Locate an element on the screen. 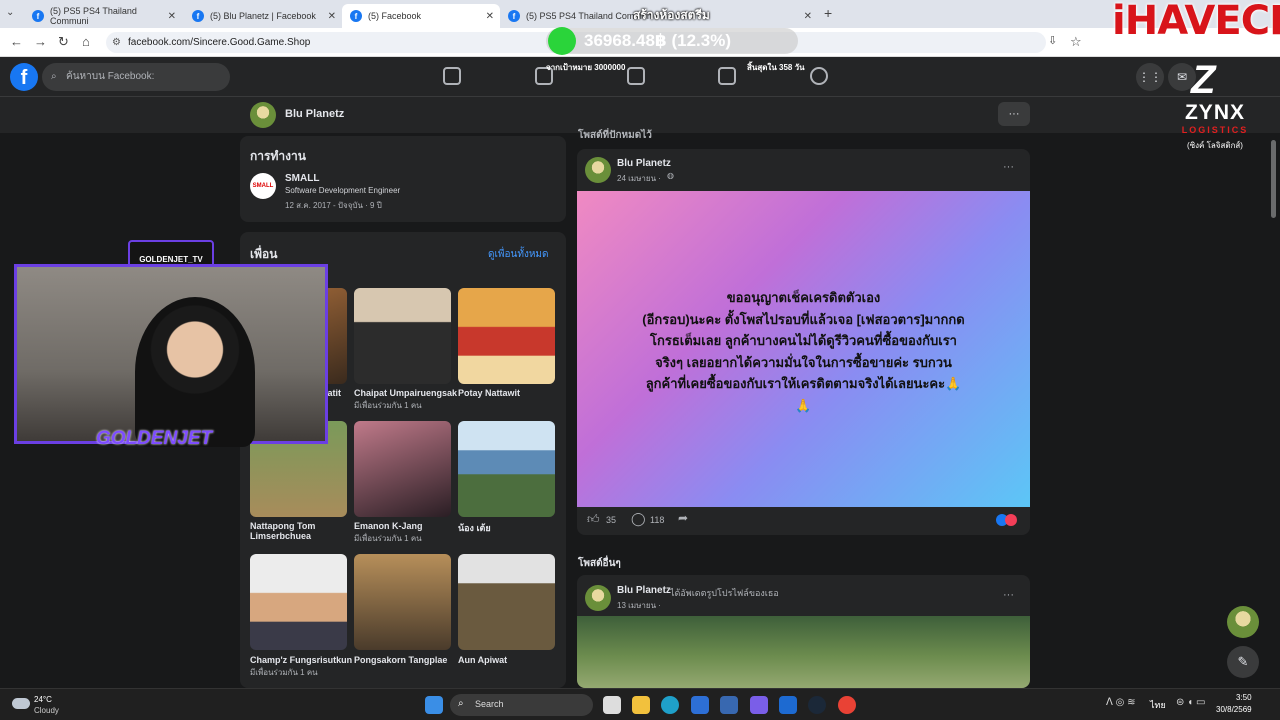 The height and width of the screenshot is (720, 1280). facebook-top-bar: f ⌕ ค้นหาบน Facebook: ⋮⋮ ✉ is located at coordinates (640, 77).